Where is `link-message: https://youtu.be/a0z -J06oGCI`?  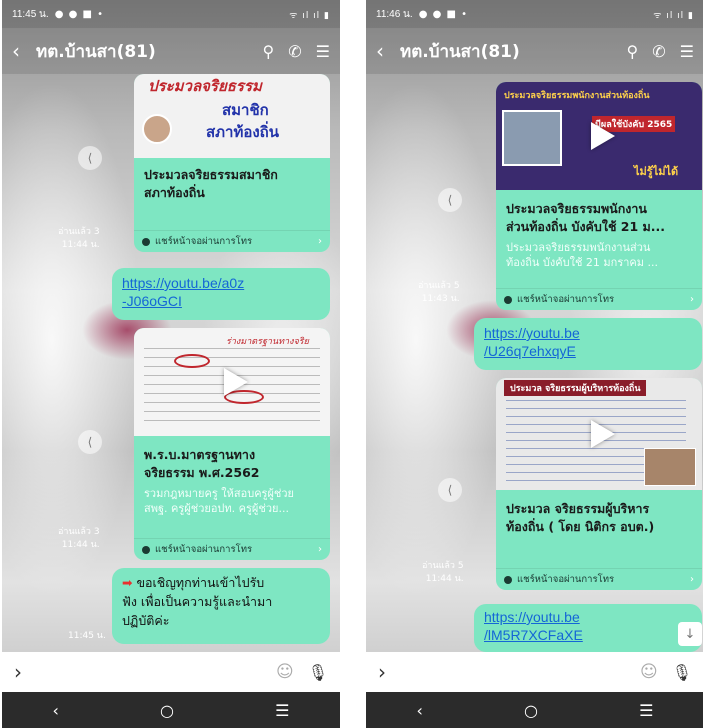 link-message: https://youtu.be/a0z -J06oGCI is located at coordinates (221, 294).